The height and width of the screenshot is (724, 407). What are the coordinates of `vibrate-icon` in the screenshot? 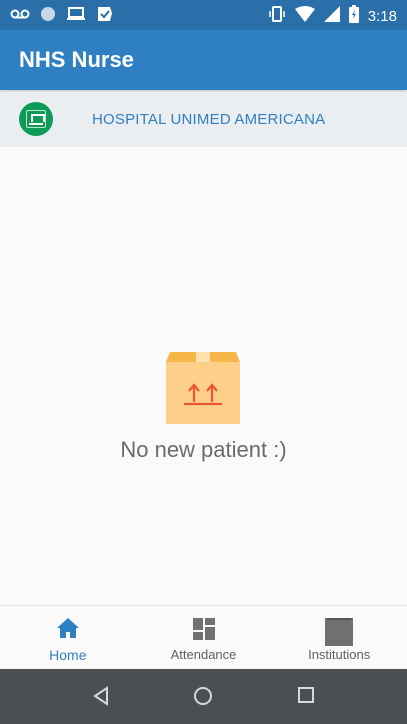 It's located at (277, 16).